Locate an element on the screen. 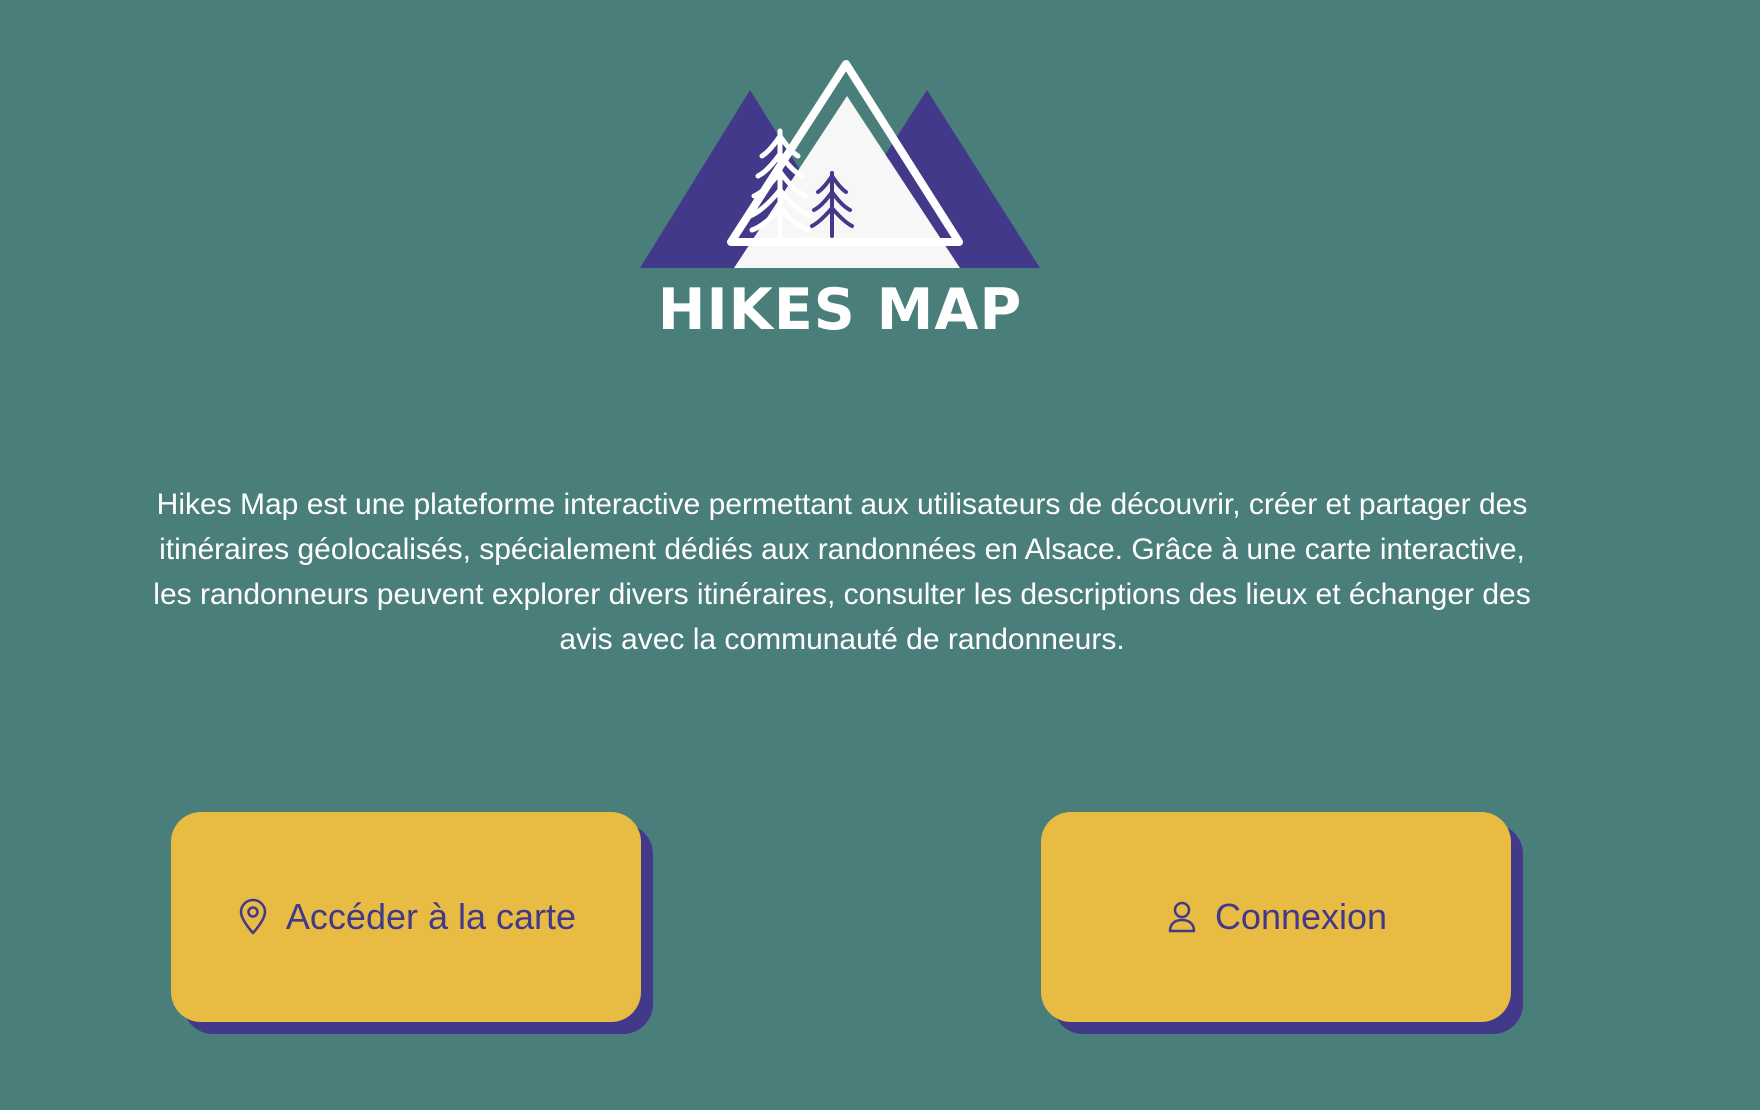 The height and width of the screenshot is (1110, 1760). login-label: Connexion is located at coordinates (1301, 916).